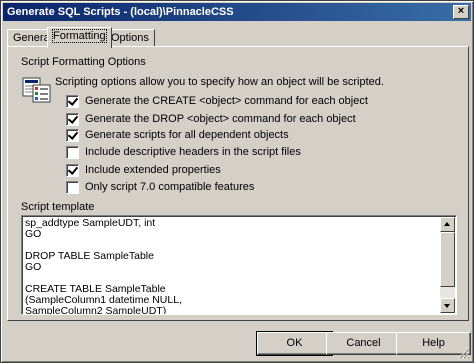 The image size is (474, 363). What do you see at coordinates (72, 187) in the screenshot?
I see `checkbox-sql70-compatible` at bounding box center [72, 187].